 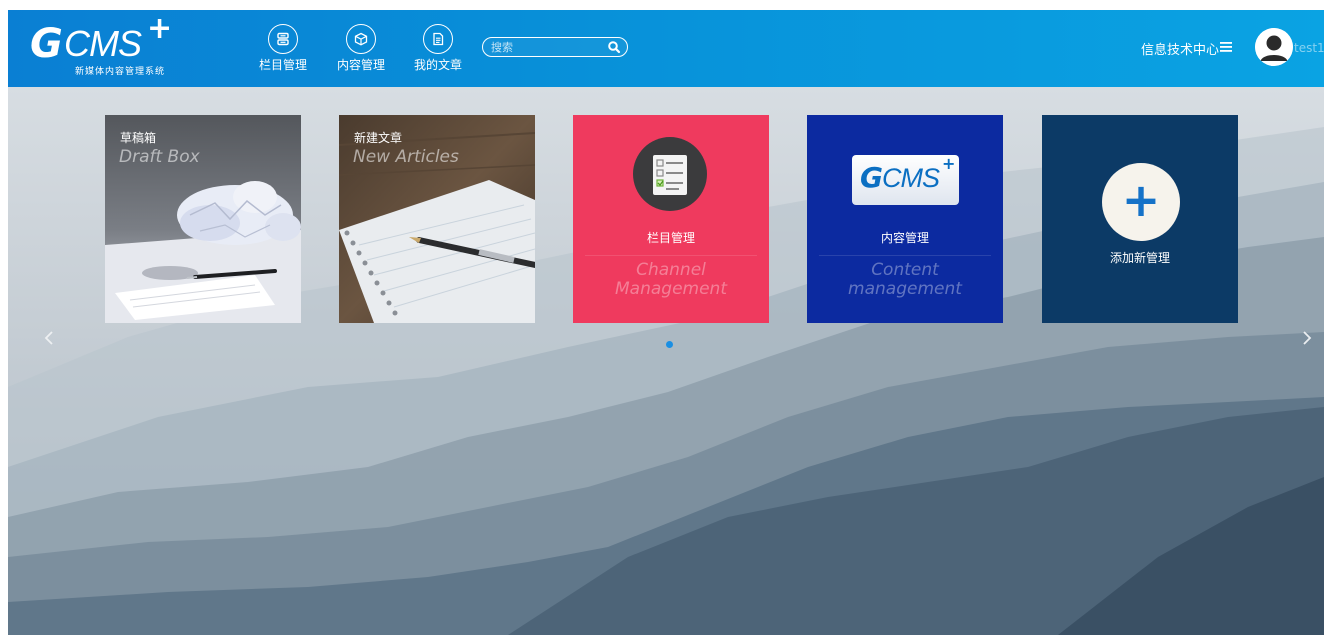 I want to click on carousel-prev-icon, so click(x=49, y=338).